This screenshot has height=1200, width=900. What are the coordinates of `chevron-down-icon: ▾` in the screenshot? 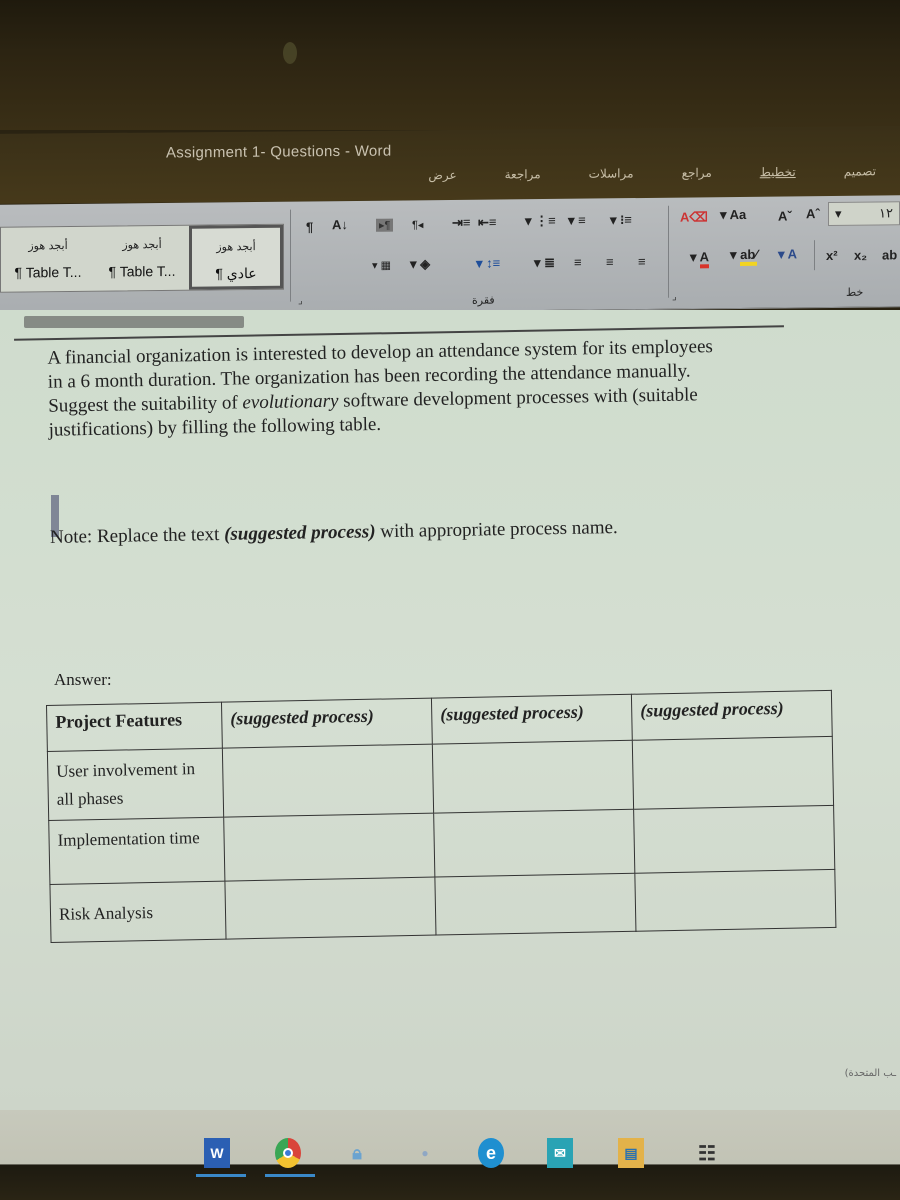 It's located at (838, 213).